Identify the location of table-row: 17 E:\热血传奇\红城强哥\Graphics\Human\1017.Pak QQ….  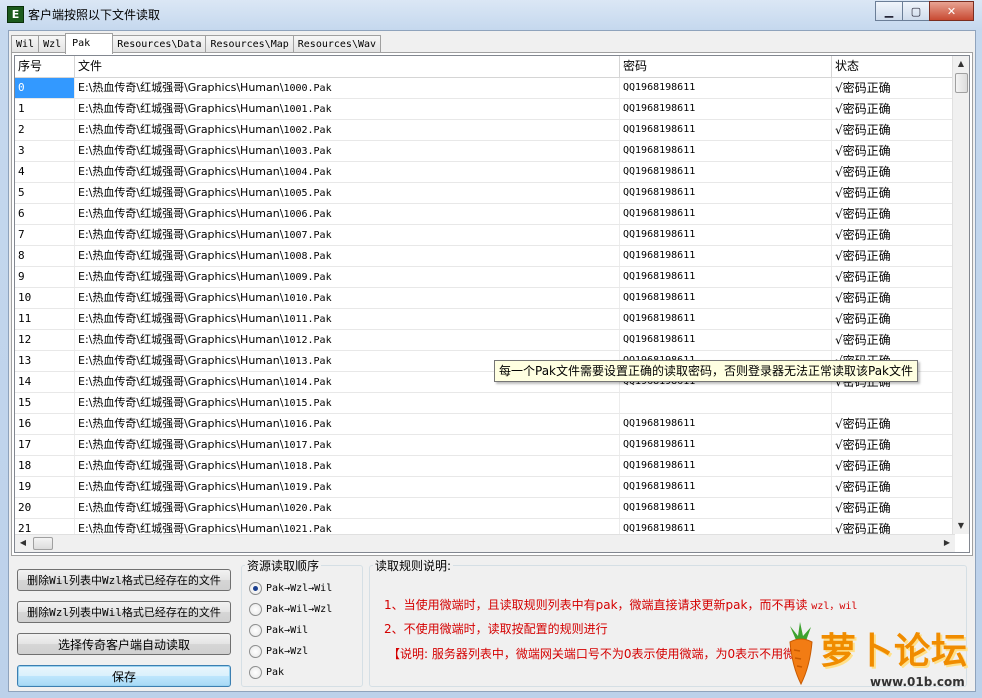
(485, 445).